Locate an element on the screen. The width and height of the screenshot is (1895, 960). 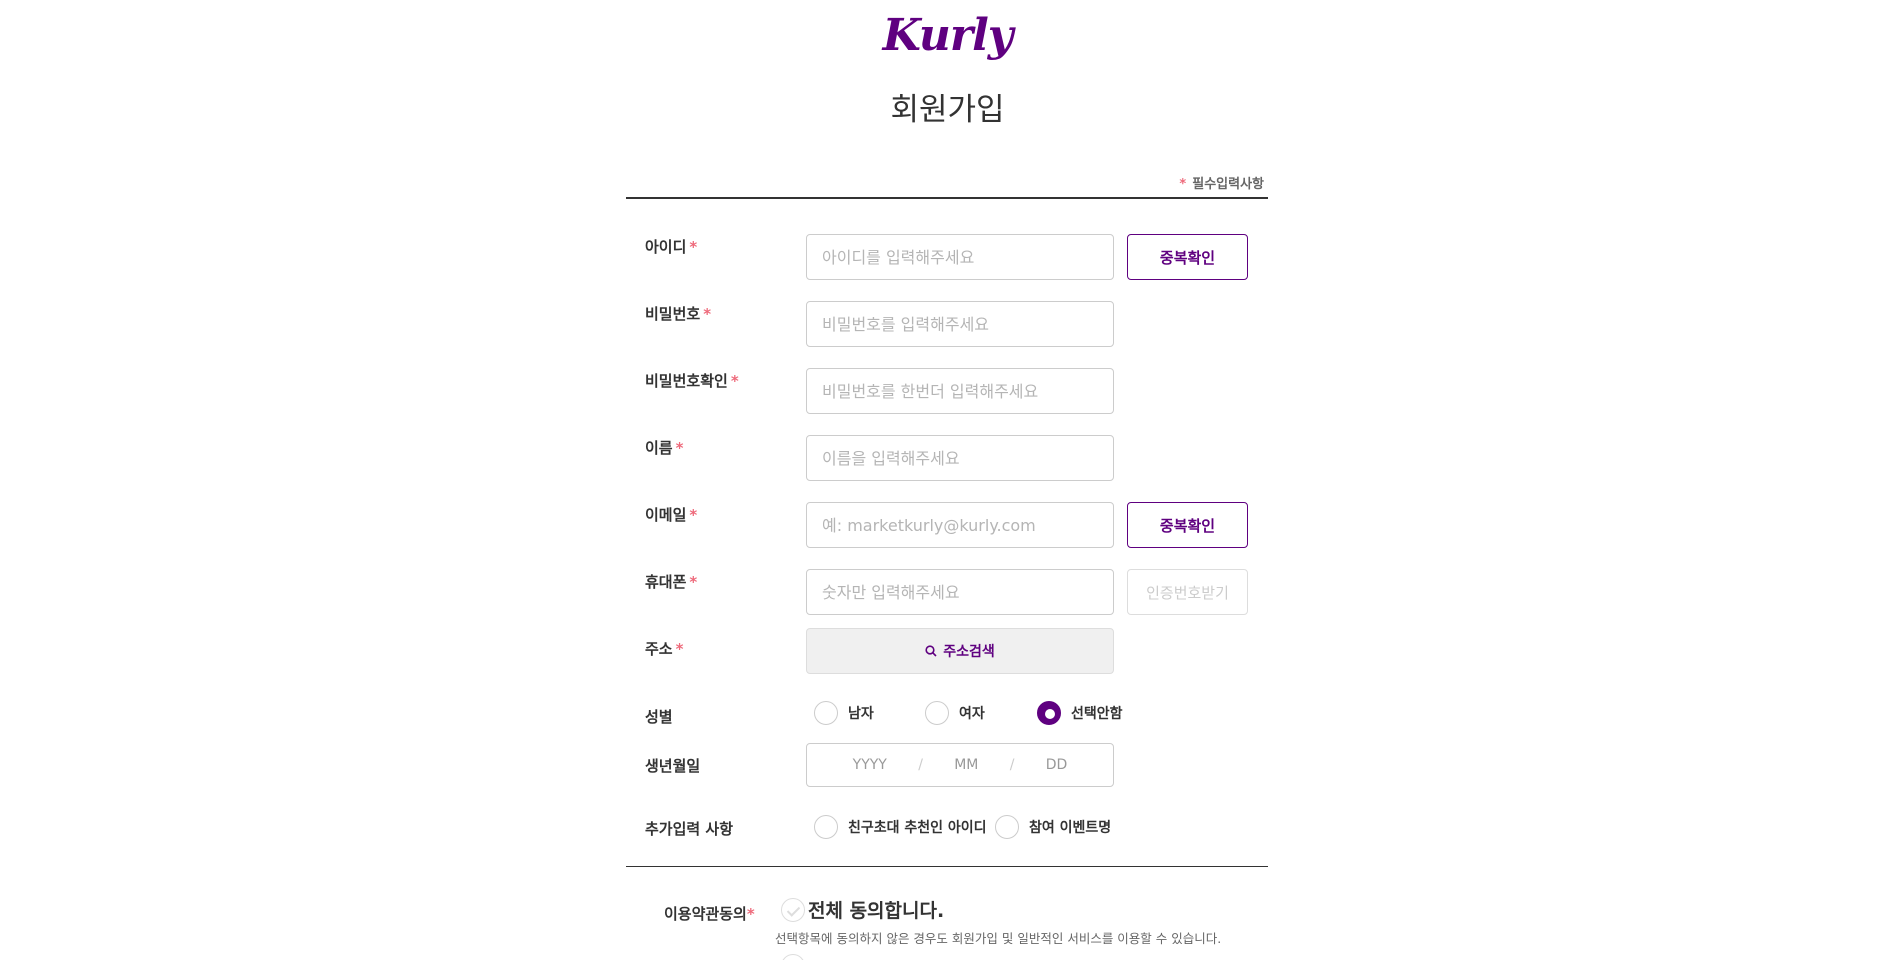
radio-referral is located at coordinates (826, 827).